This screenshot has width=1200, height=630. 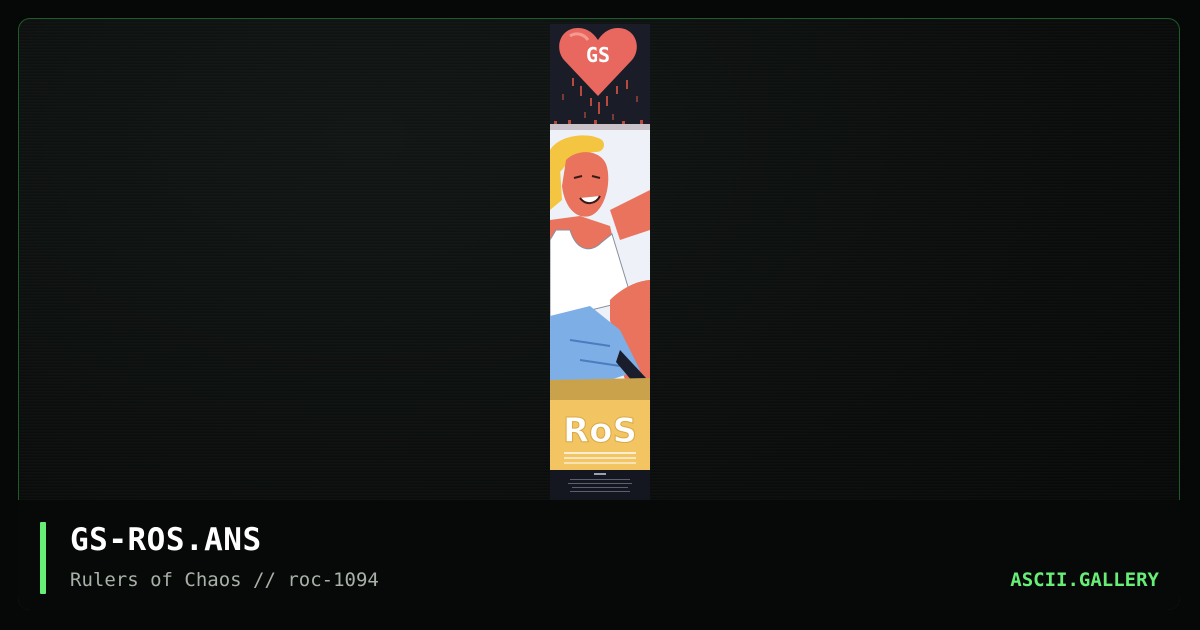 I want to click on face, so click(x=585, y=184).